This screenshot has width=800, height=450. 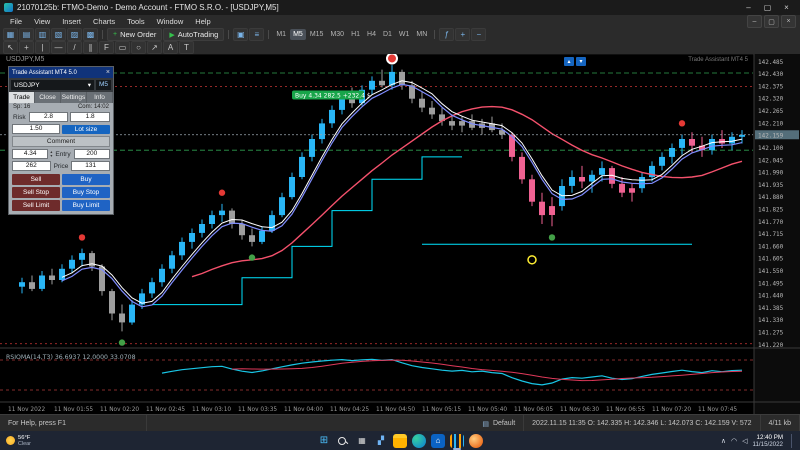 I want to click on chart-shift-button: ▴, so click(x=569, y=61).